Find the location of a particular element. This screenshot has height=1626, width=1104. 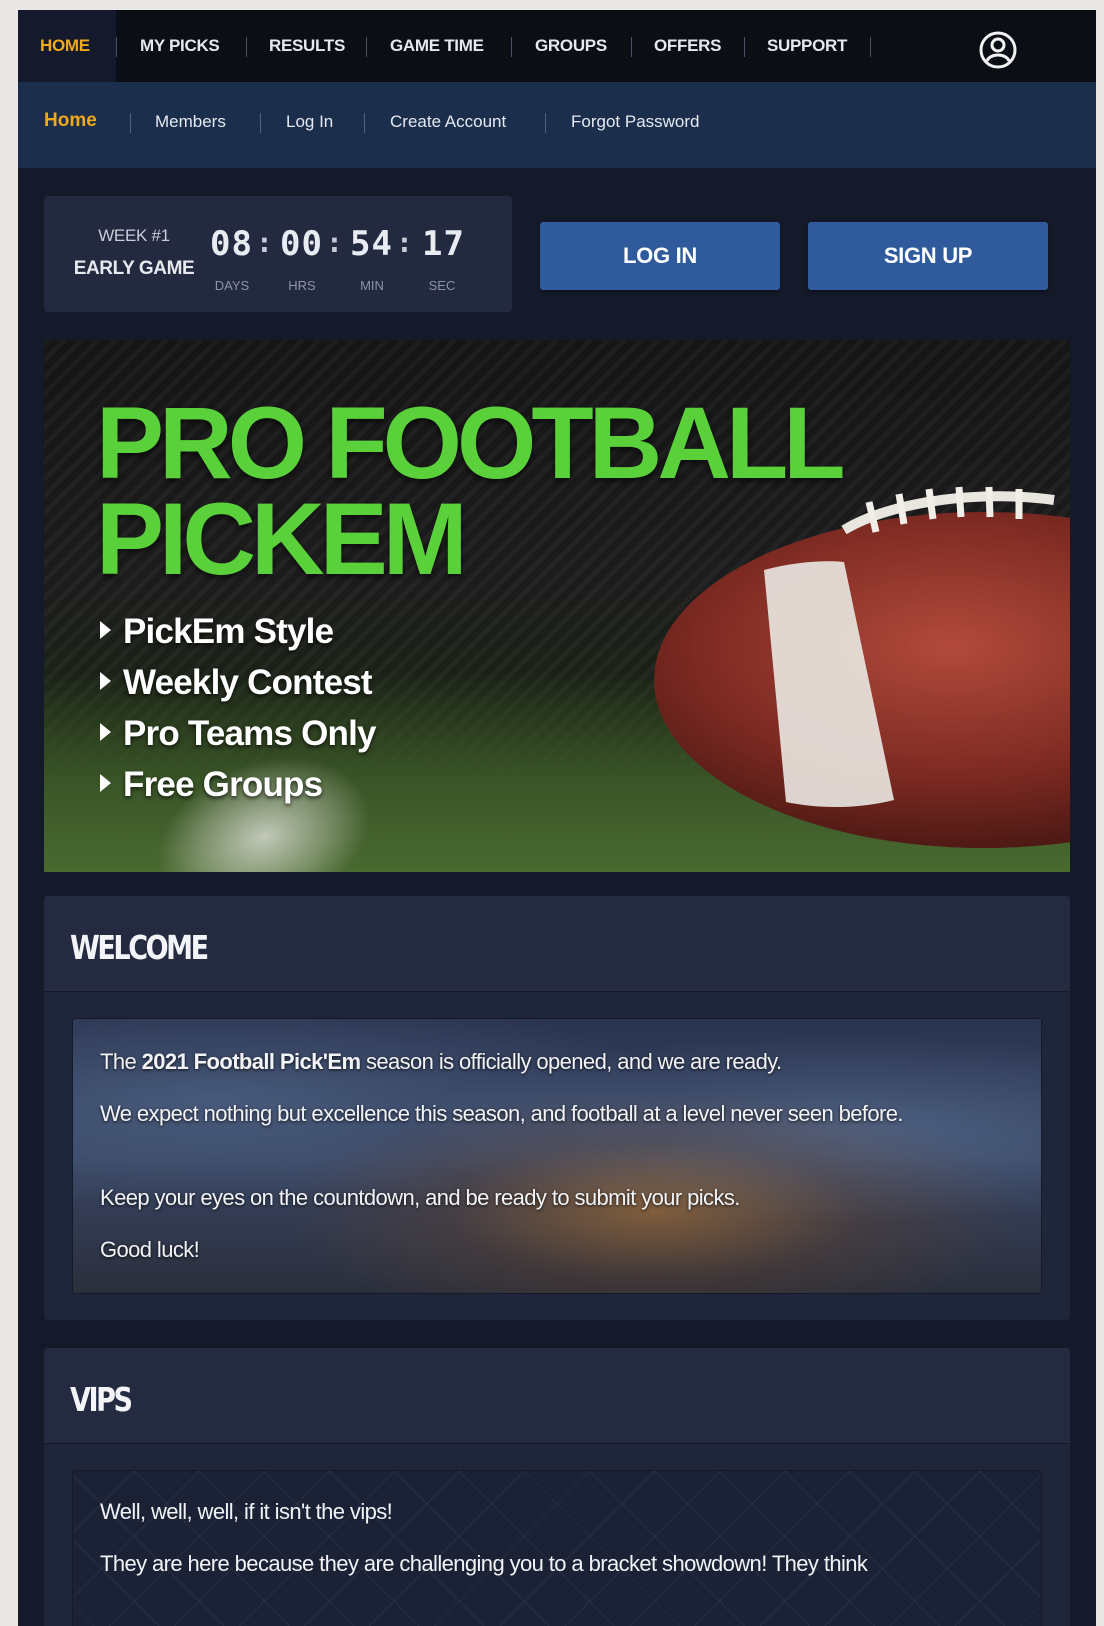

hero-title-line1: PRO FOOTBALL is located at coordinates (471, 443).